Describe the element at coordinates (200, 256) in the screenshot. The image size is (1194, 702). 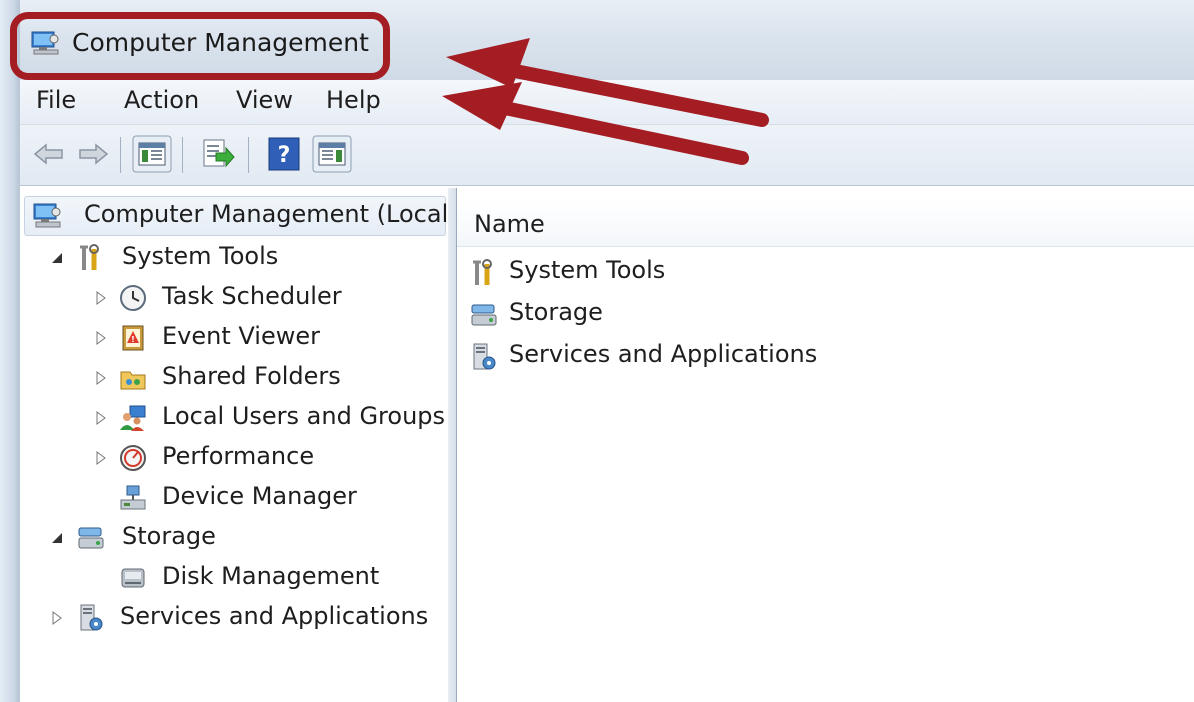
I see `tree-item-label: System Tools` at that location.